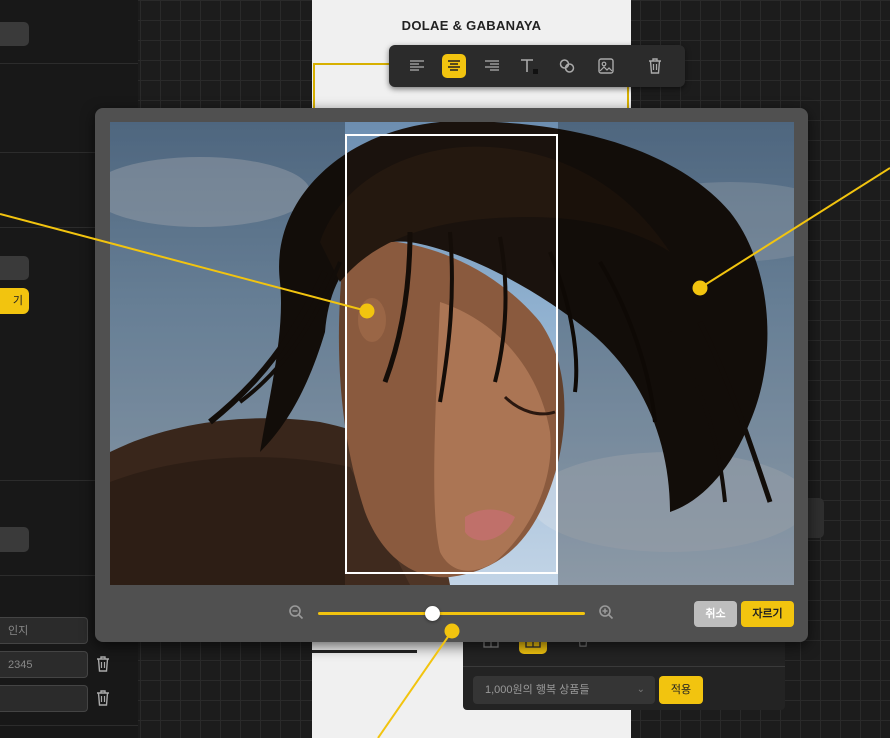 This screenshot has height=738, width=890. I want to click on sidebar-crop-button: 기, so click(14, 301).